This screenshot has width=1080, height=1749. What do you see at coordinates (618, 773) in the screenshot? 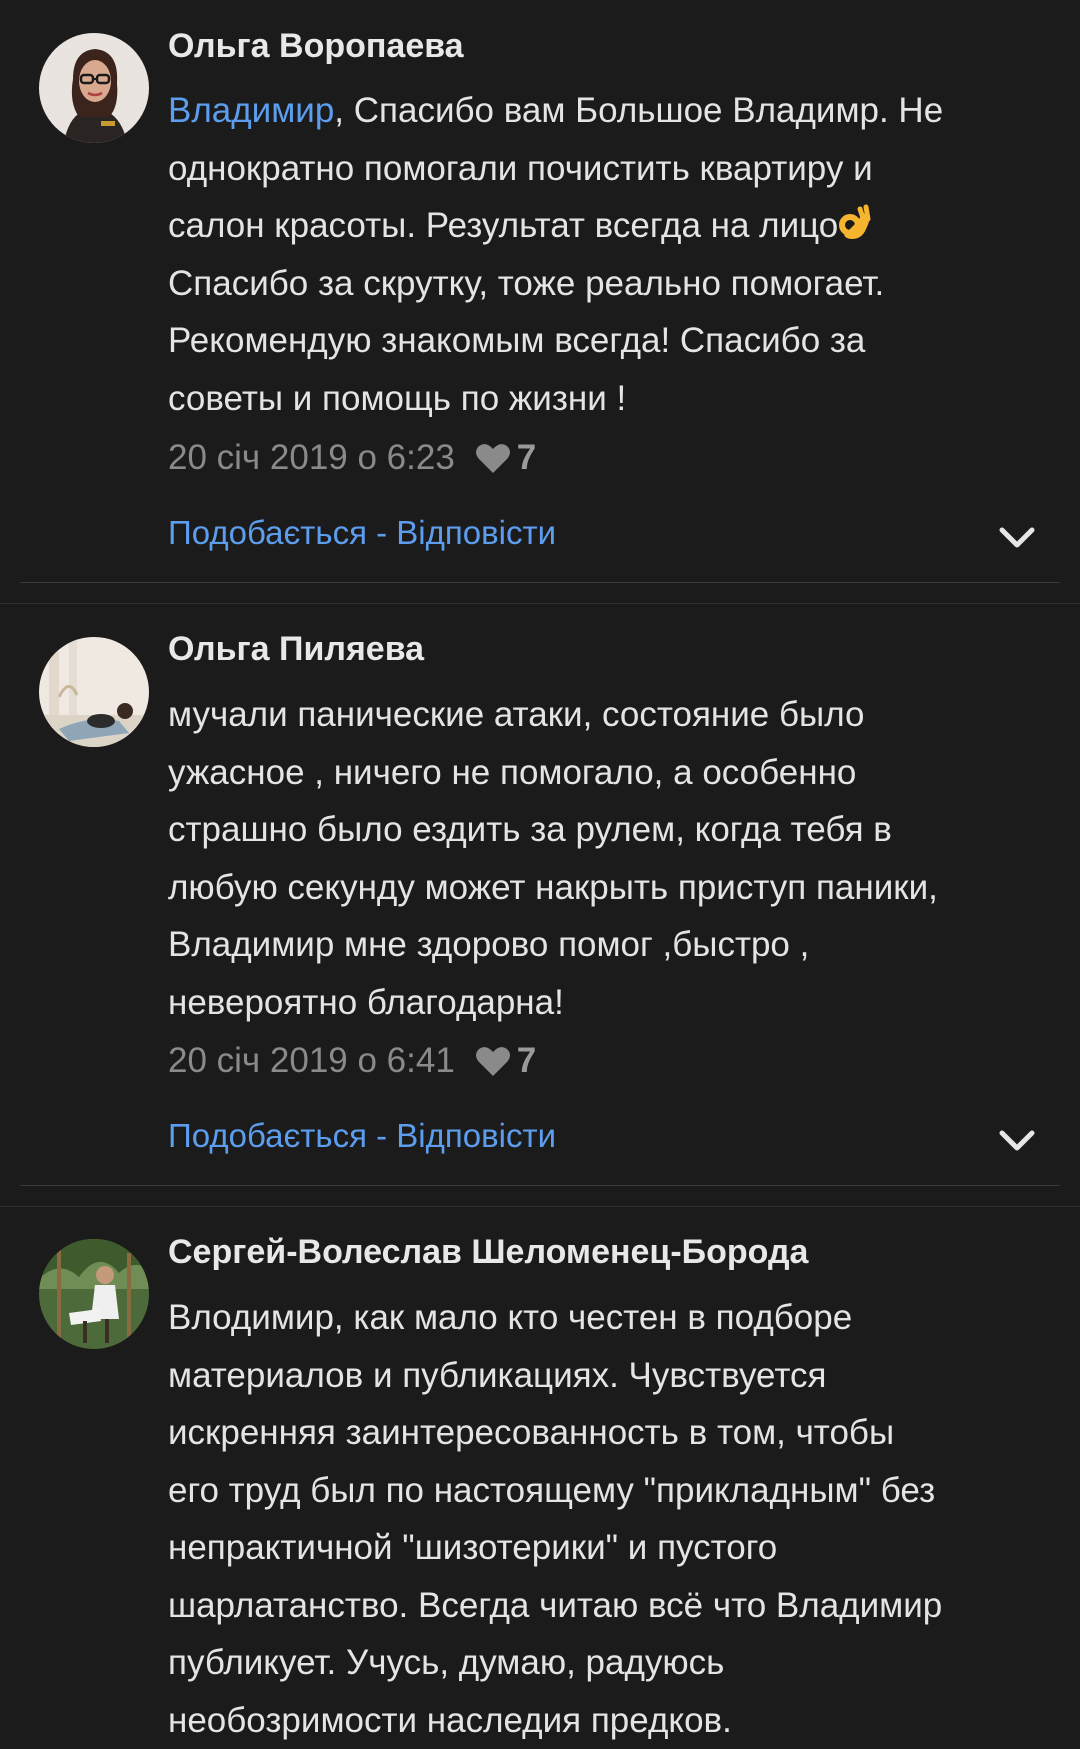
I see `comment-line: ужасное , ничего не помогало, а особенно` at bounding box center [618, 773].